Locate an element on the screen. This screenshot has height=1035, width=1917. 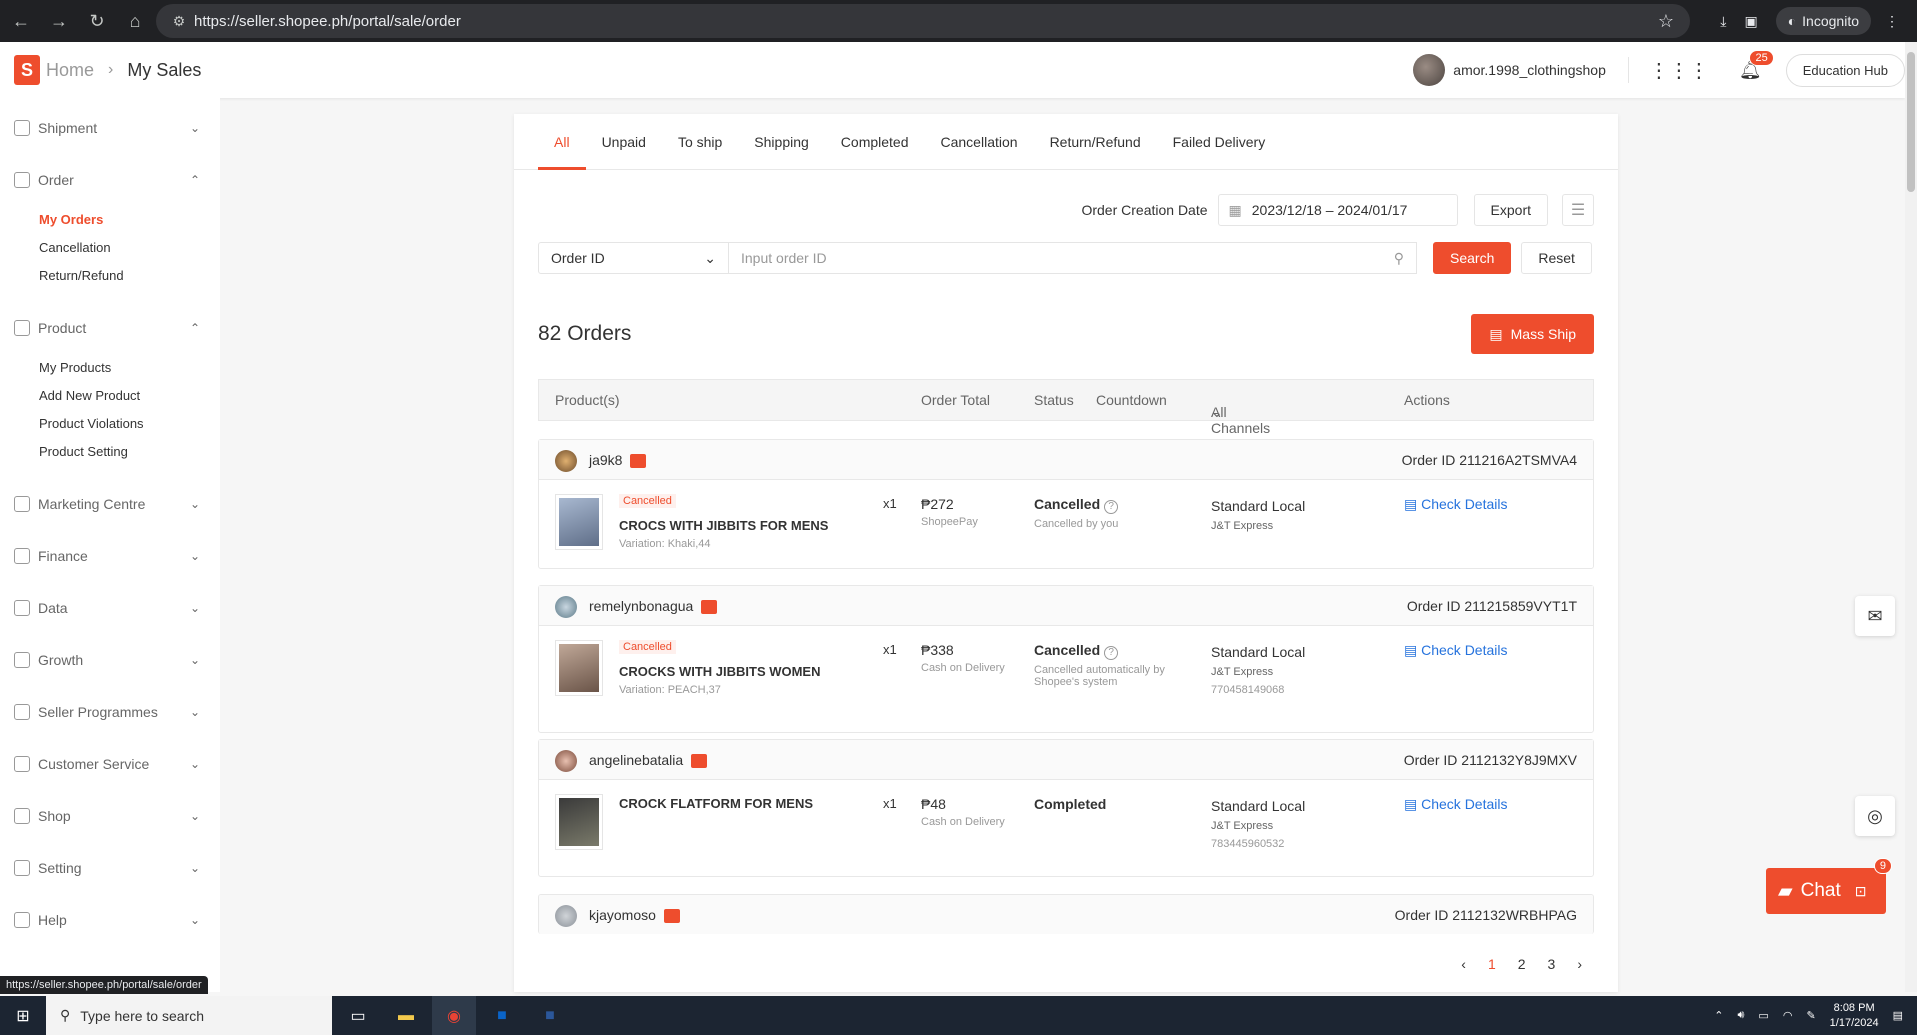
sidebar-item-return-refund: Return/Refund is located at coordinates (110, 276).